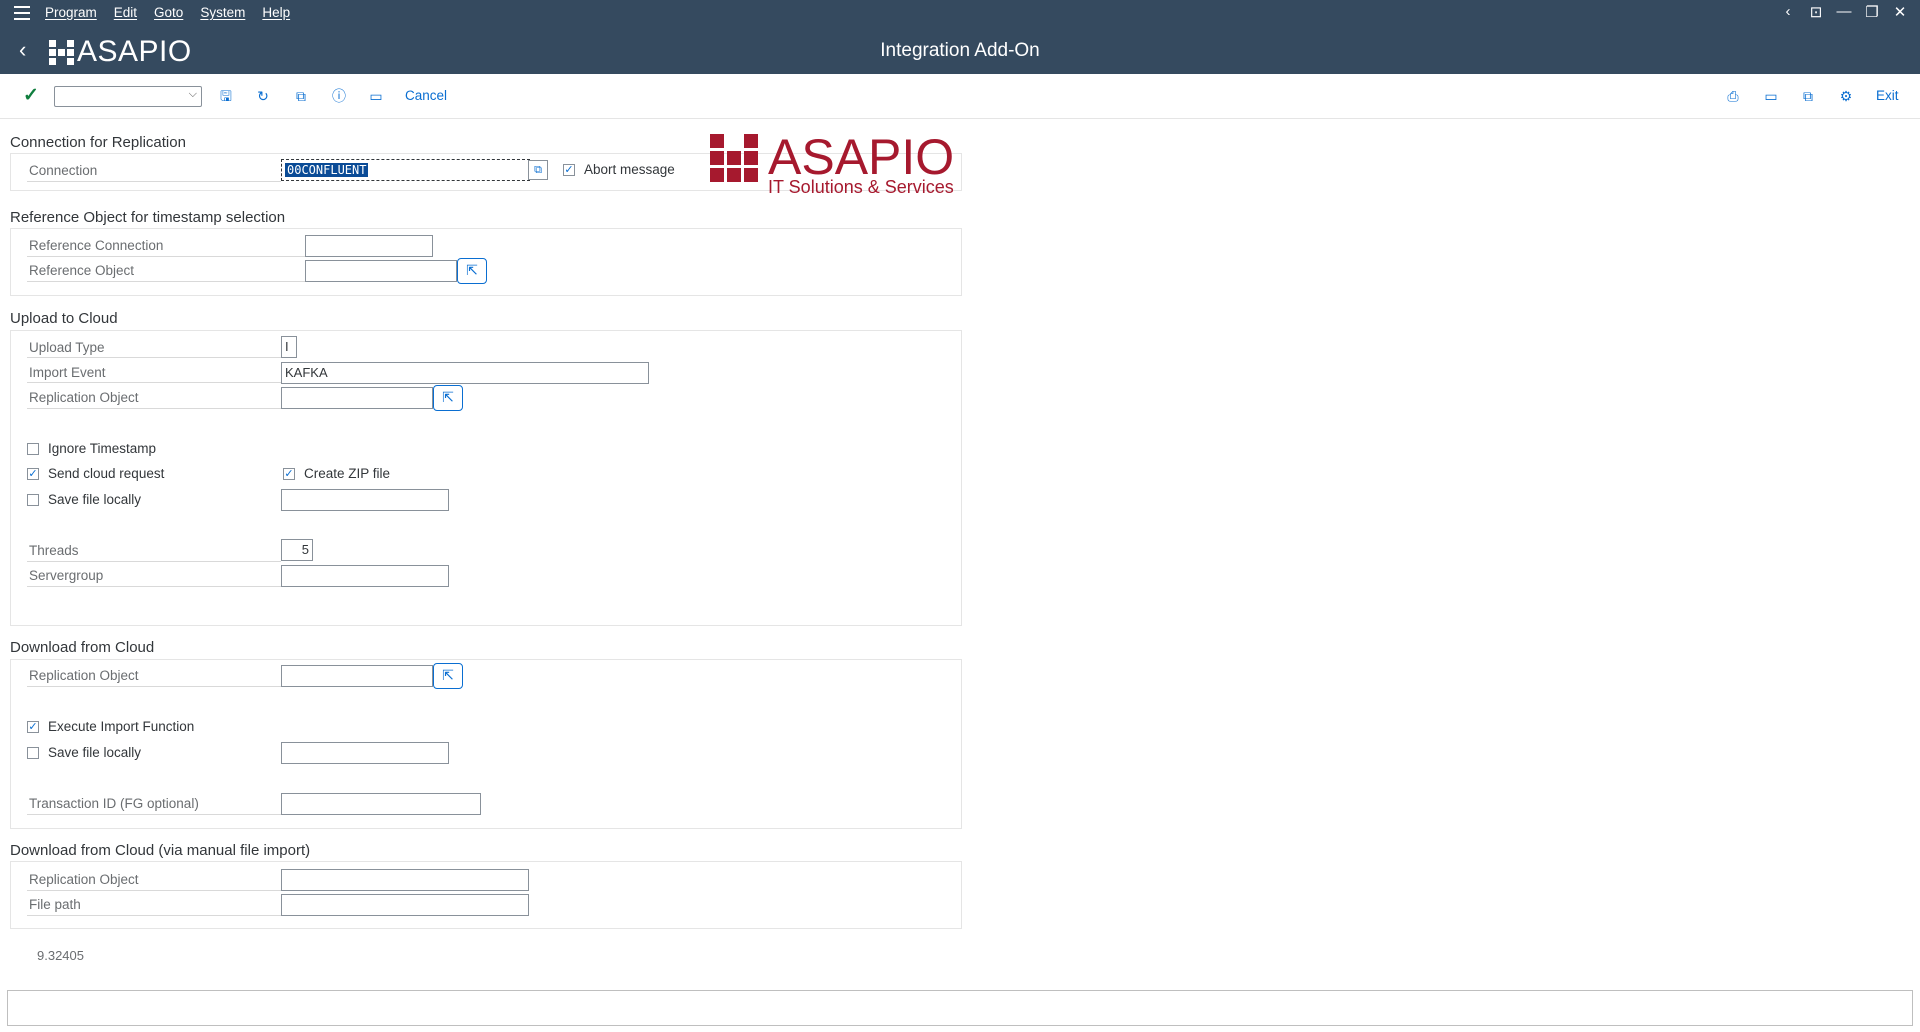 Image resolution: width=1920 pixels, height=1032 pixels. Describe the element at coordinates (96, 245) in the screenshot. I see `reference-connection-label: Reference Connection` at that location.